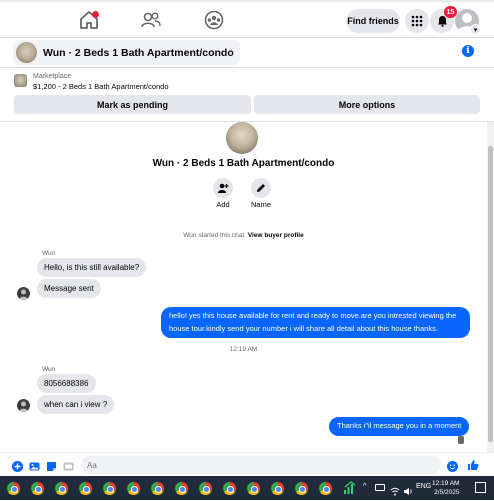  What do you see at coordinates (34, 465) in the screenshot?
I see `photo-icon` at bounding box center [34, 465].